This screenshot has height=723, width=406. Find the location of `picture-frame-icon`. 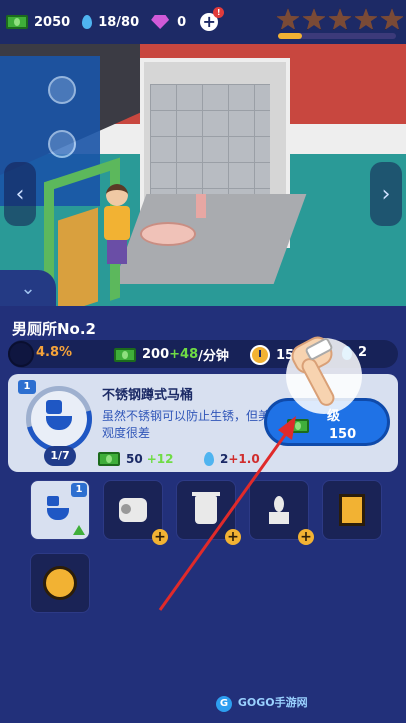

picture-frame-icon is located at coordinates (352, 510).